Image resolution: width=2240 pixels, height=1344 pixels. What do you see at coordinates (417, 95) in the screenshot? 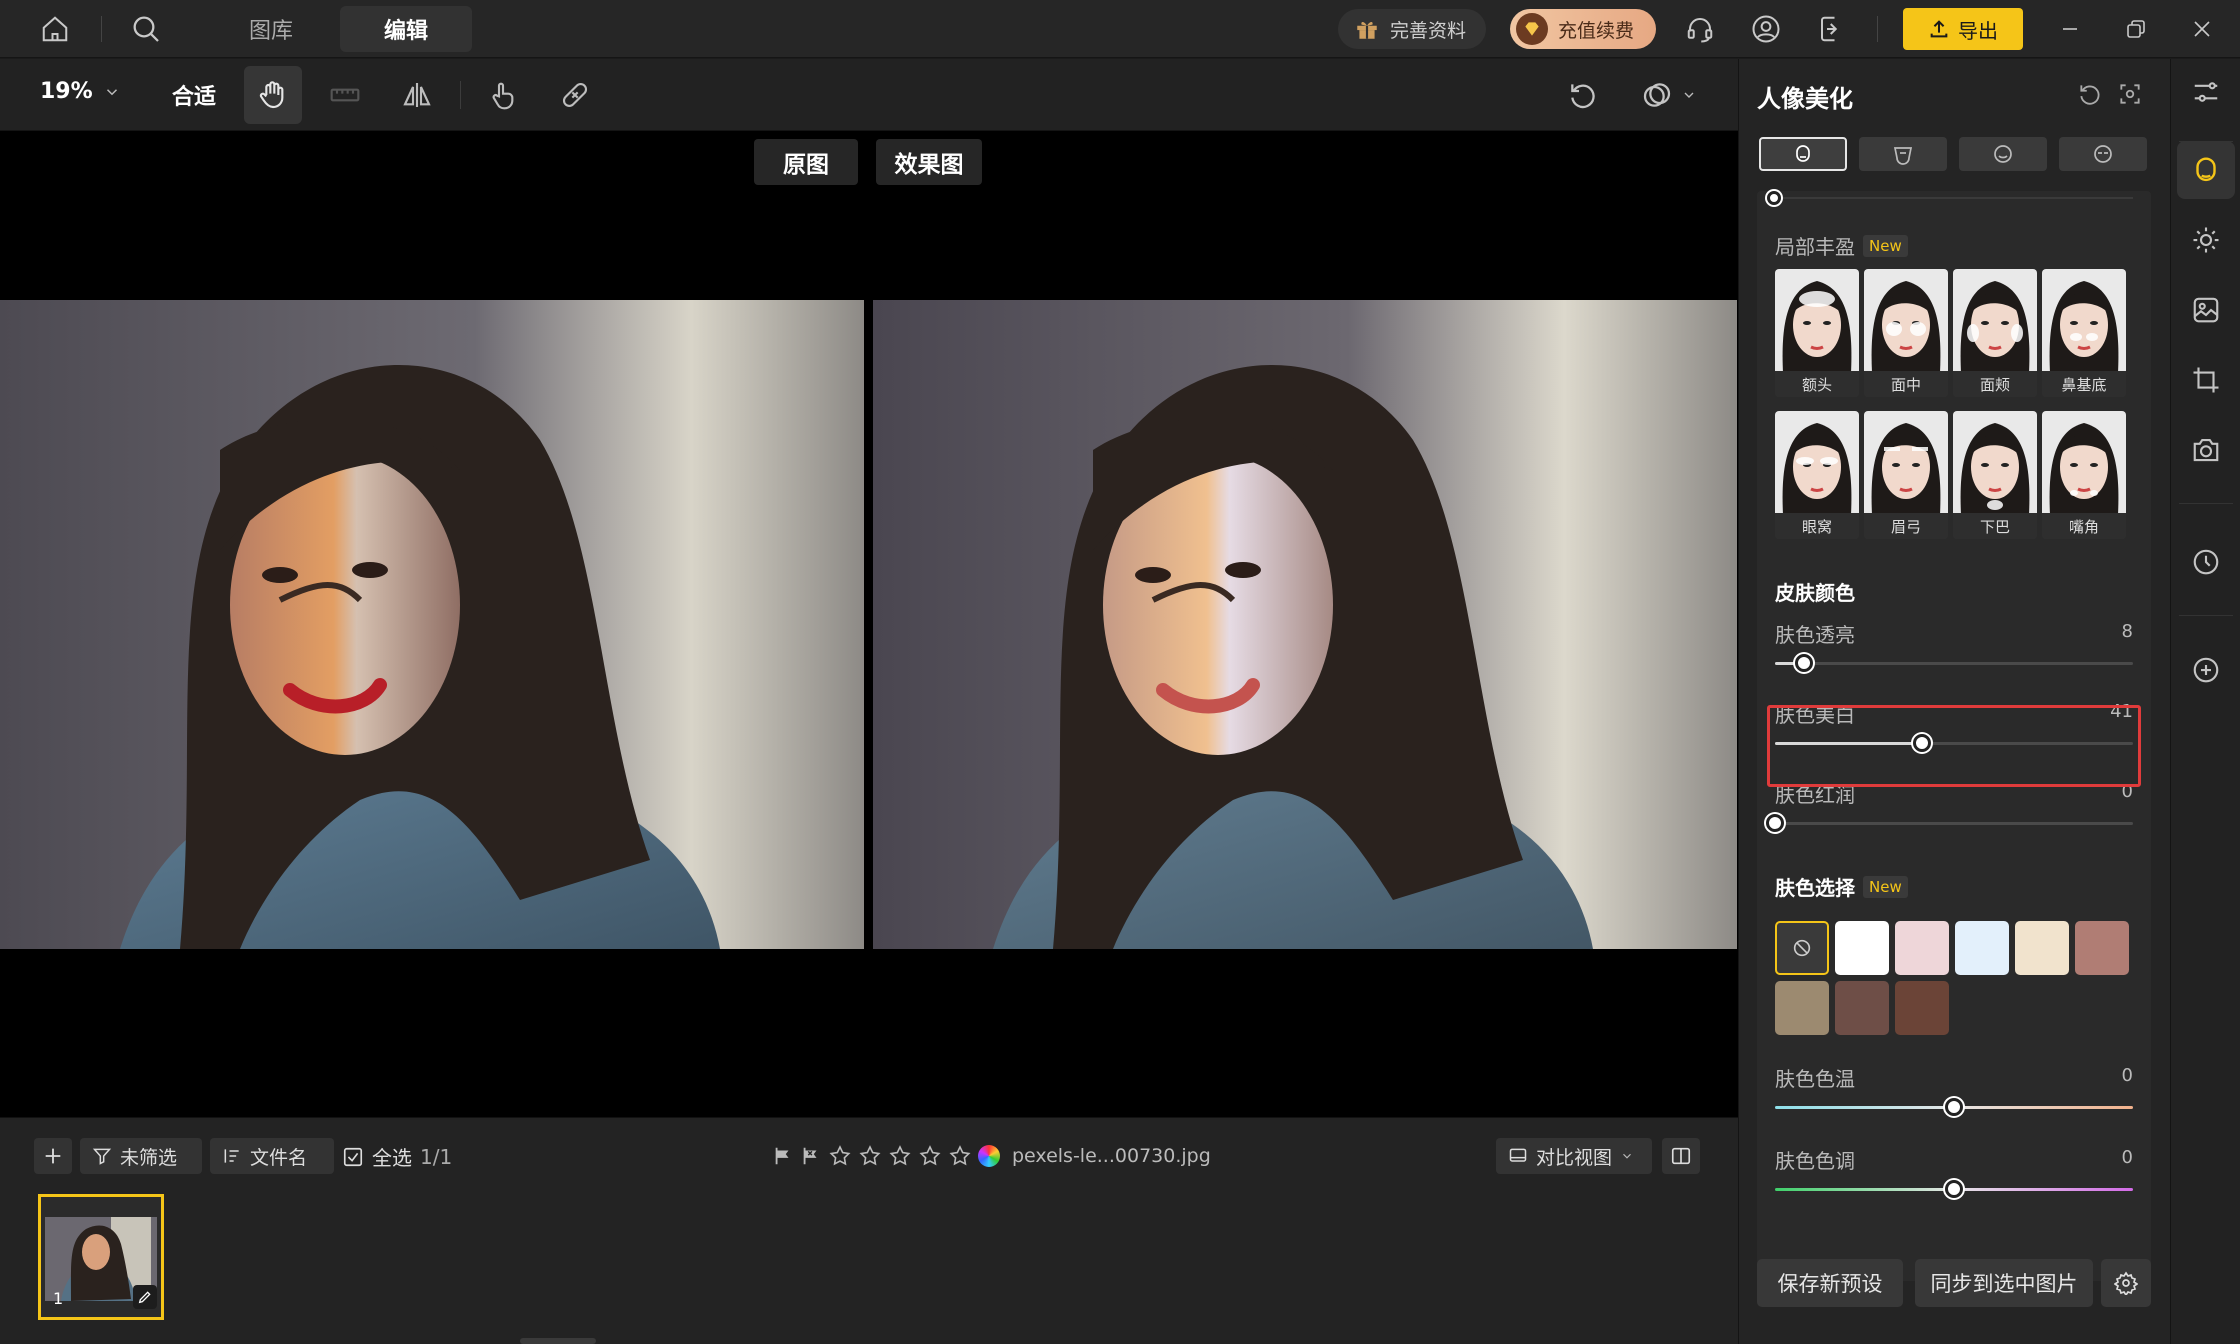
I see `flip-tool-button` at bounding box center [417, 95].